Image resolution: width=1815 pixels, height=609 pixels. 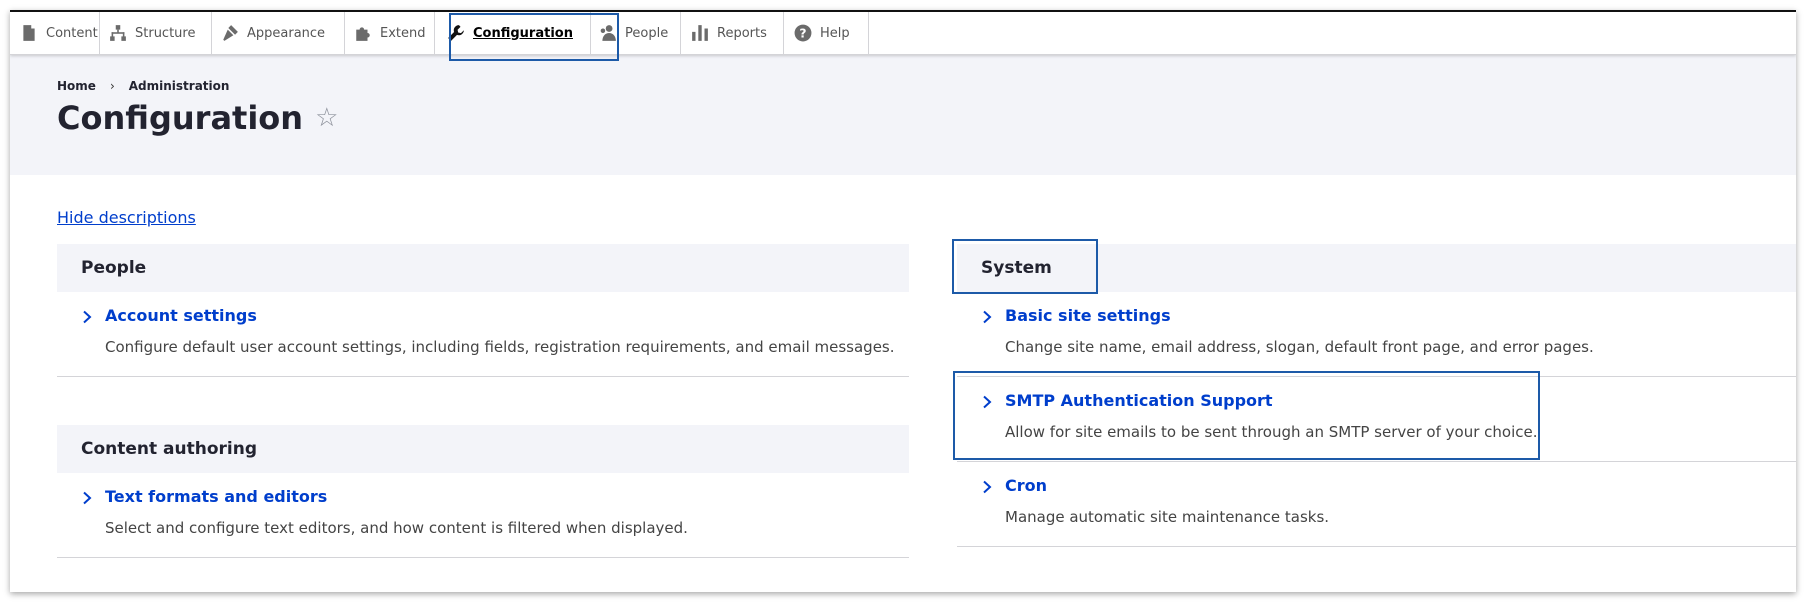 I want to click on tab-appearance: Appearance, so click(x=278, y=33).